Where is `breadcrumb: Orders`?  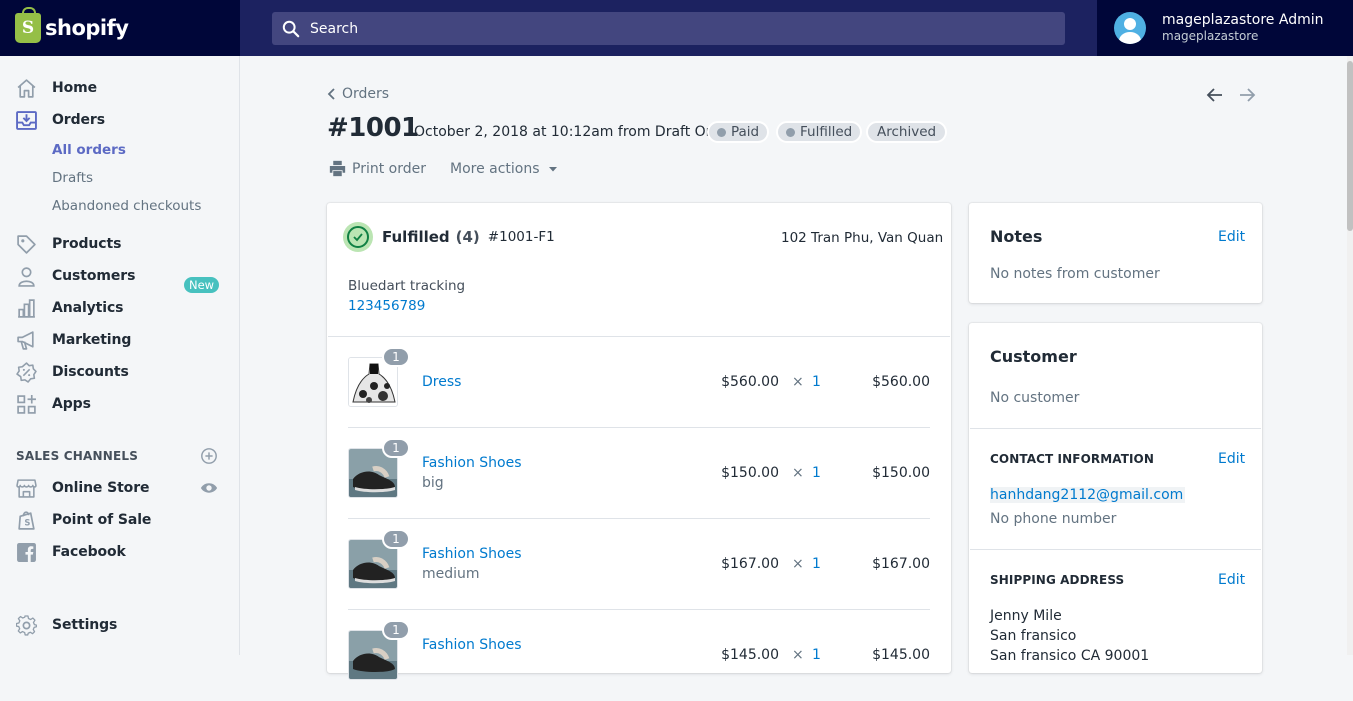 breadcrumb: Orders is located at coordinates (358, 94).